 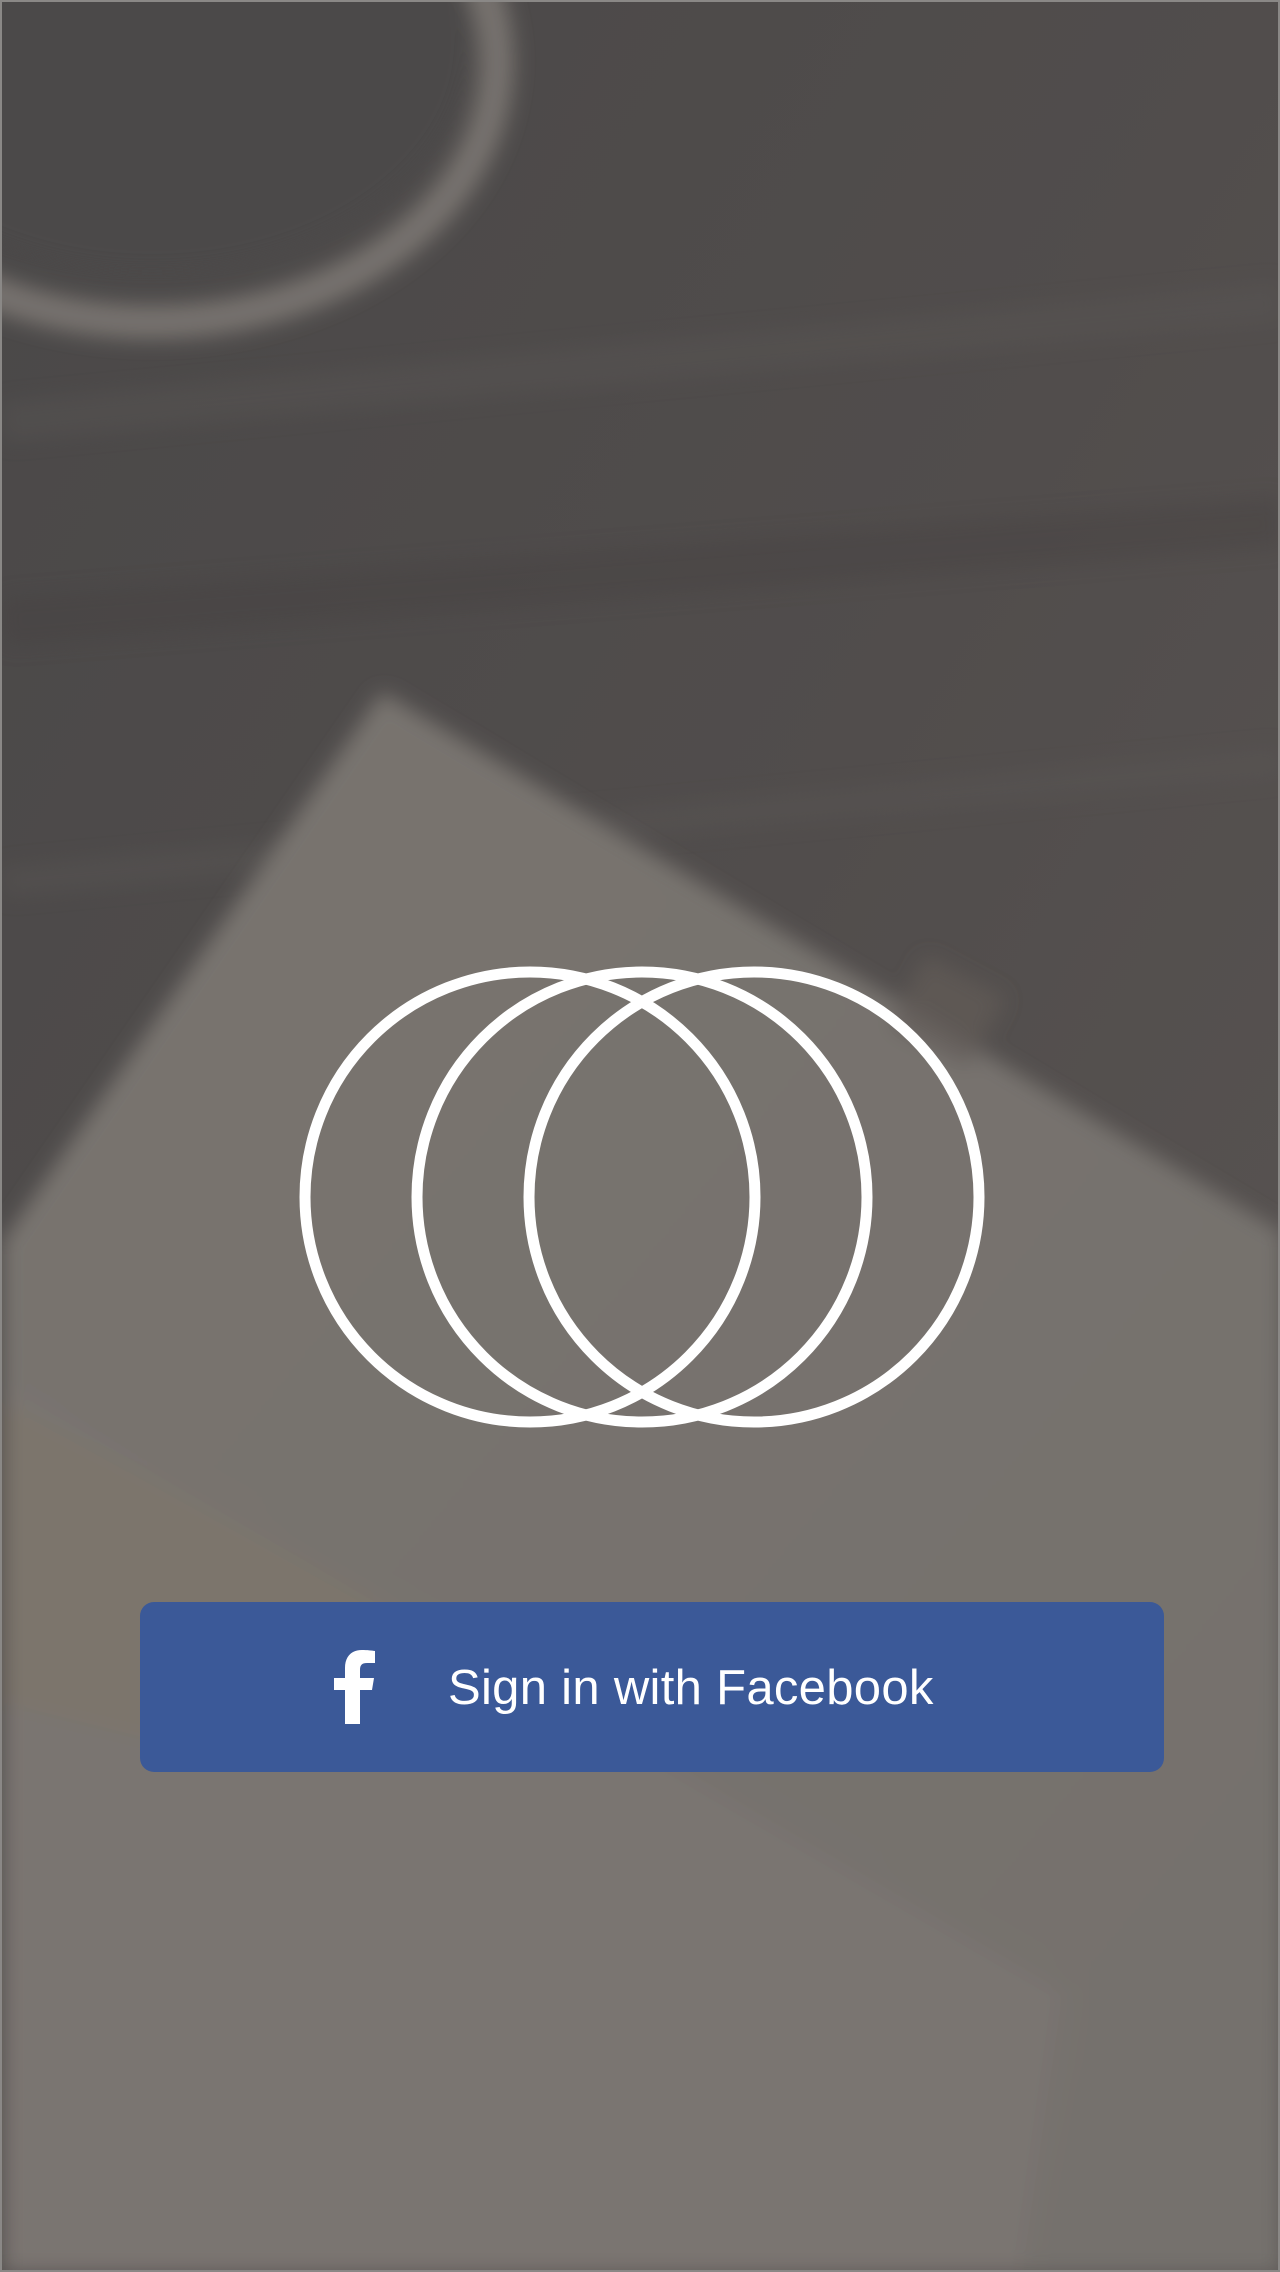 I want to click on app-logo-rings-icon, so click(x=642, y=1197).